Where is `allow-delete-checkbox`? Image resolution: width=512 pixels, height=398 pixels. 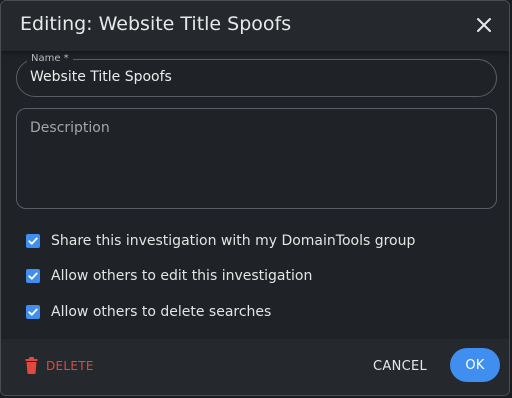
allow-delete-checkbox is located at coordinates (33, 312).